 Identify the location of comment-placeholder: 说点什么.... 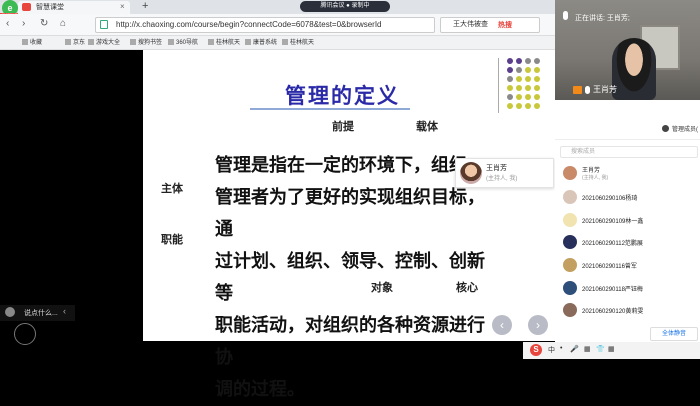
(41, 313).